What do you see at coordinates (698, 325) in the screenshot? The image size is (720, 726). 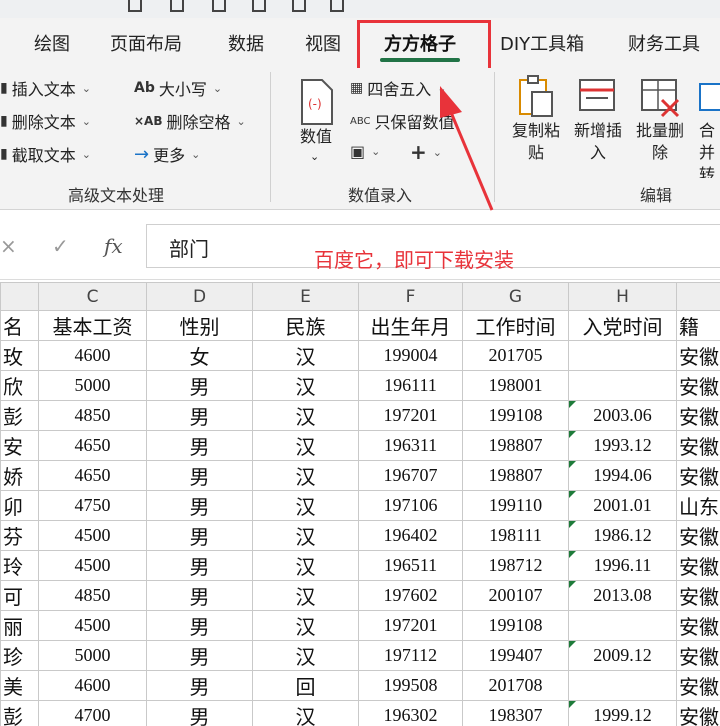 I see `header-cell: 籍` at bounding box center [698, 325].